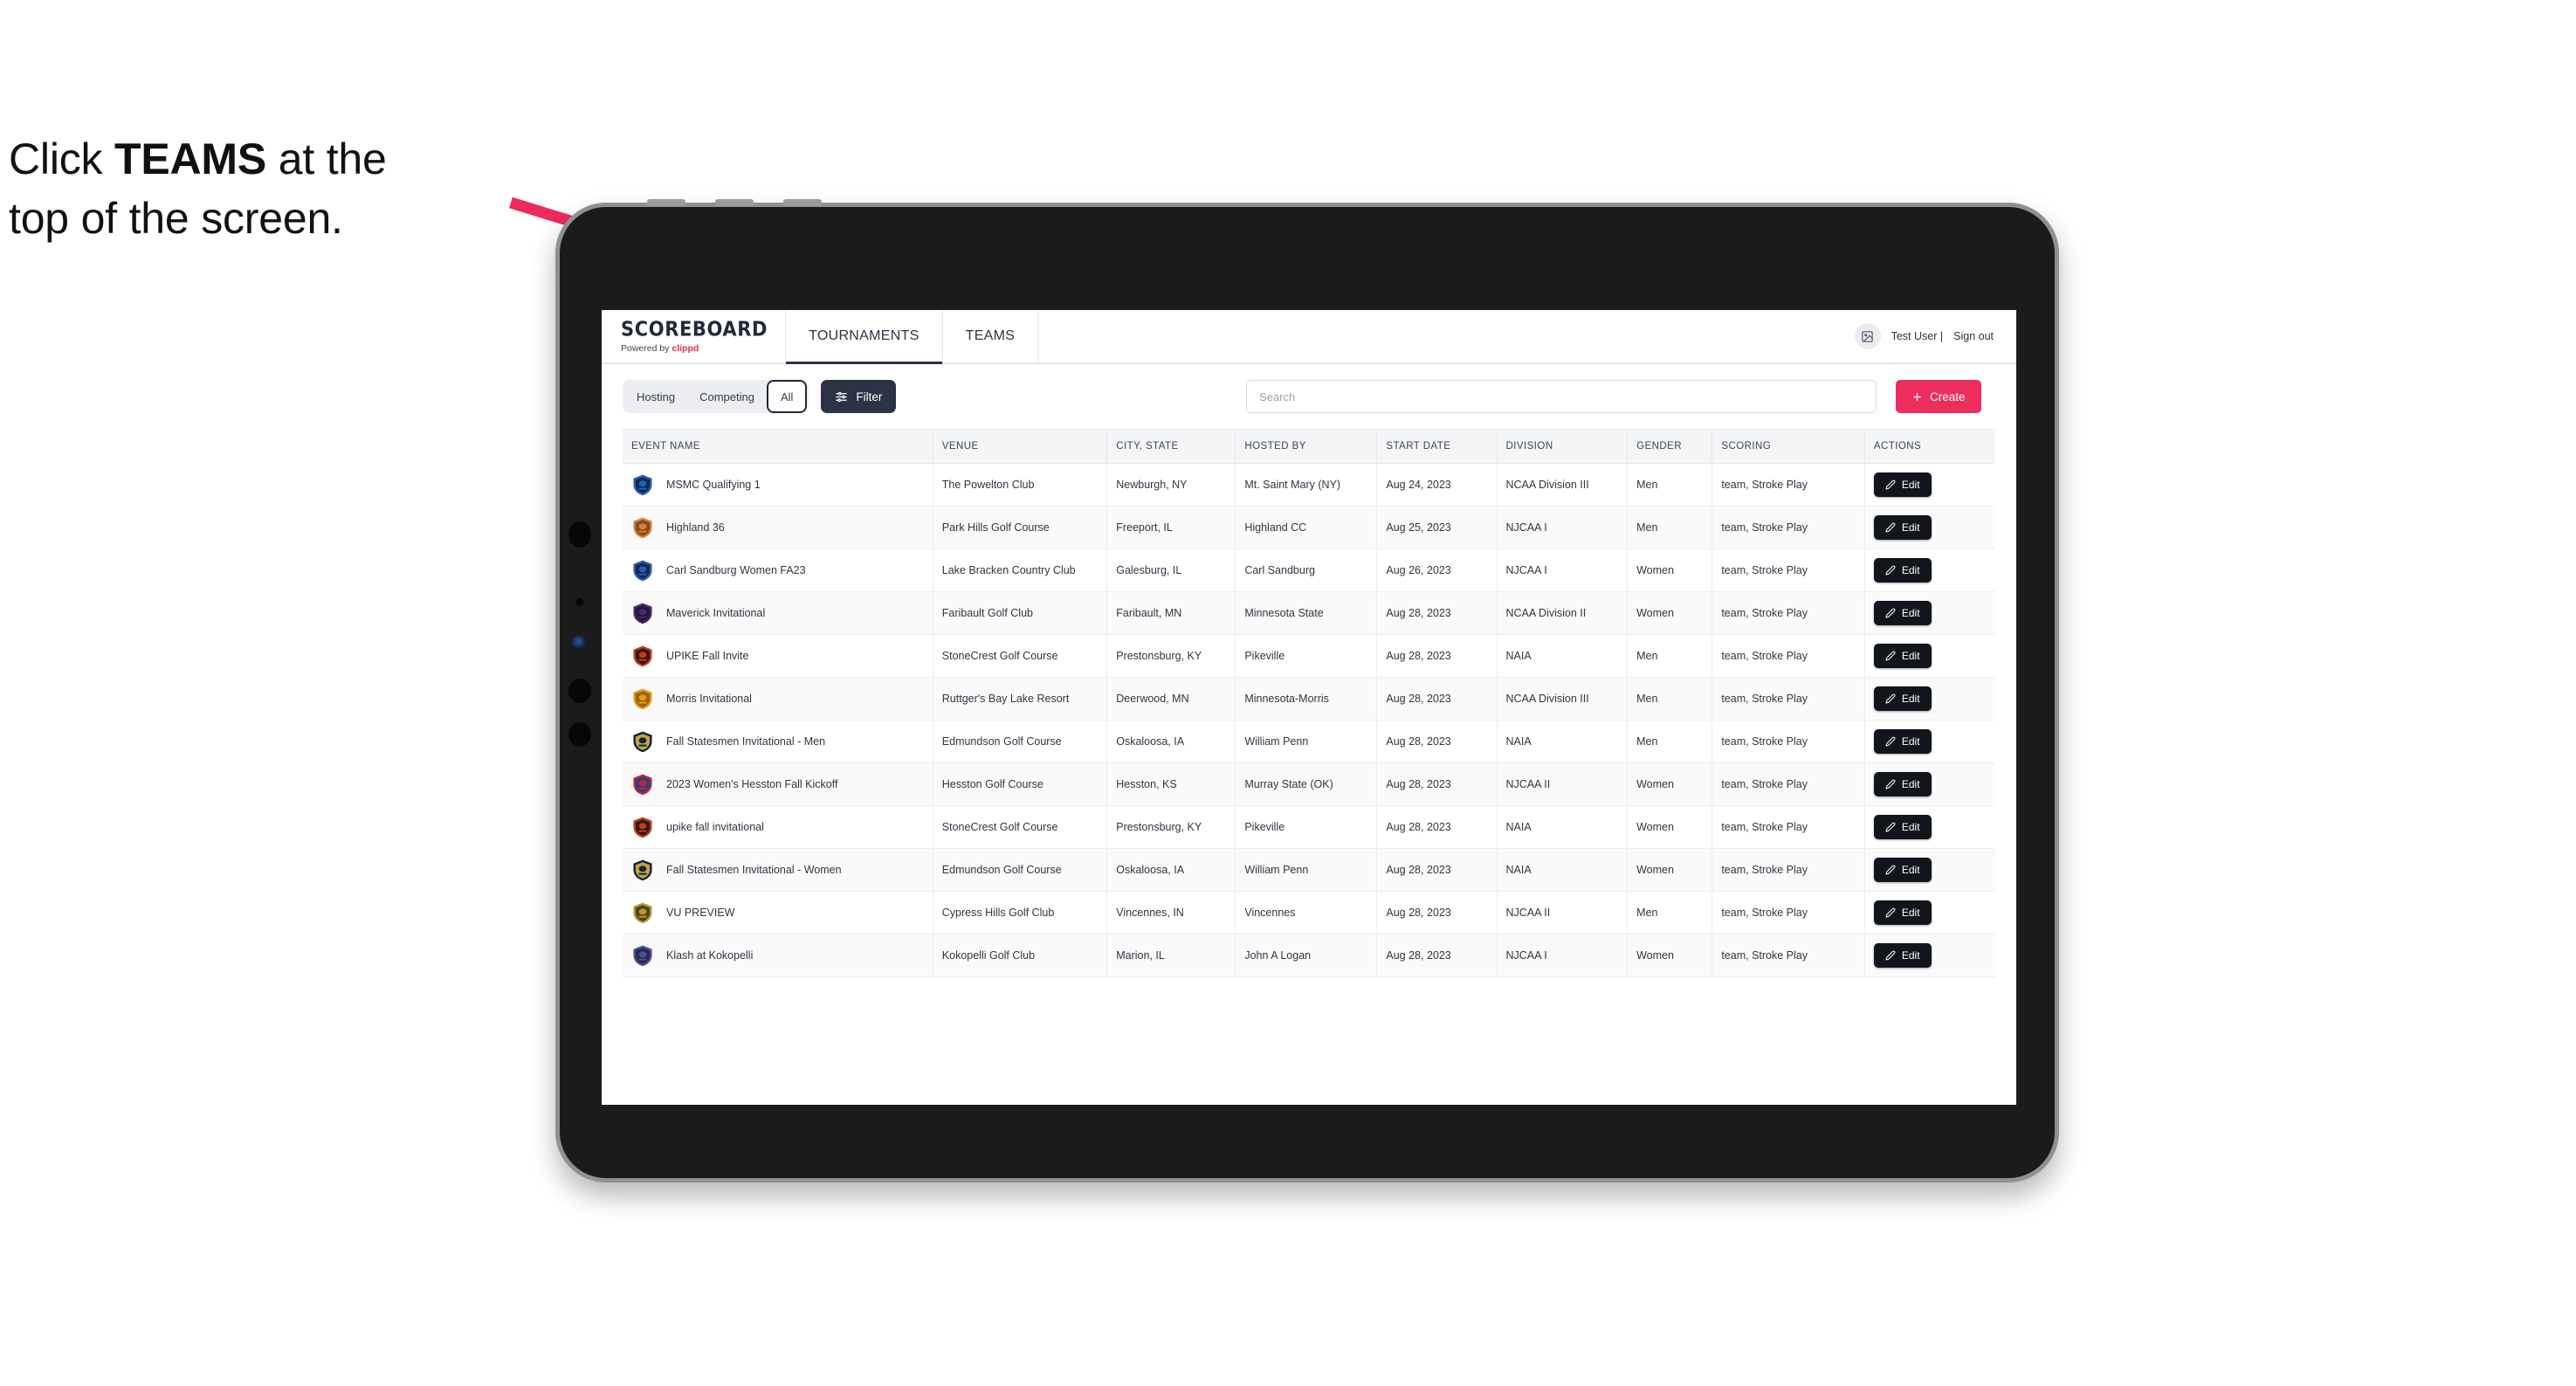 The width and height of the screenshot is (2576, 1386). I want to click on chargers-blue-logo, so click(642, 571).